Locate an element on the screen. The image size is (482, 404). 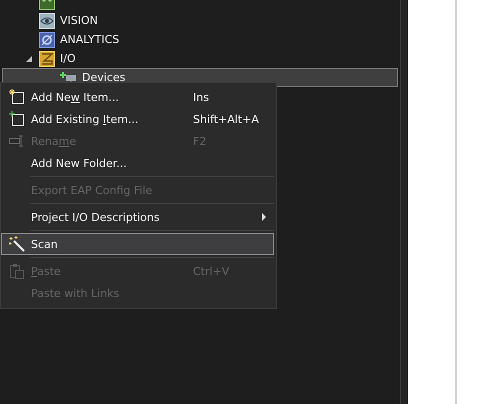
tree-item-label: I/O is located at coordinates (68, 58).